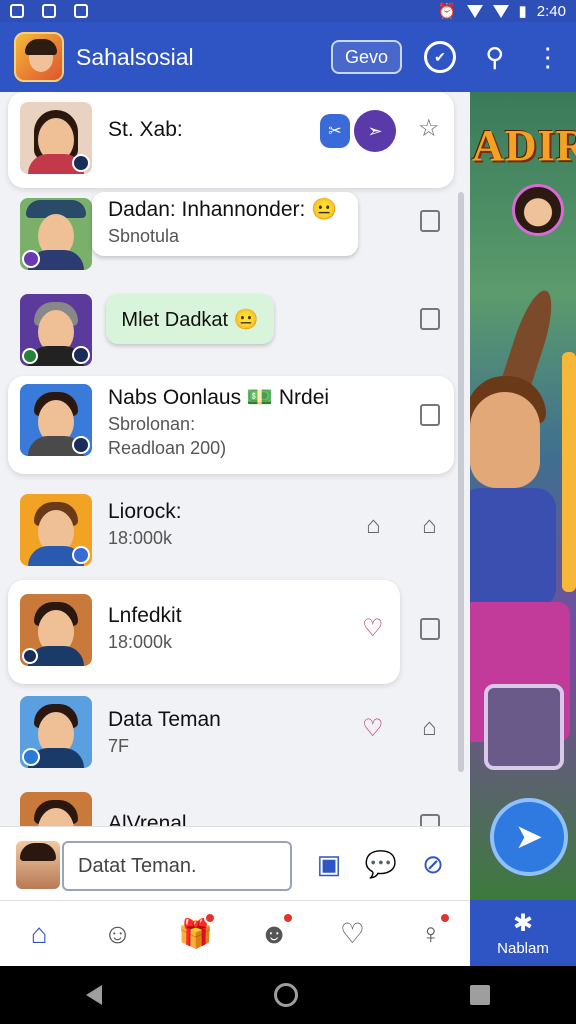  Describe the element at coordinates (429, 128) in the screenshot. I see `star-icon: ☆` at that location.